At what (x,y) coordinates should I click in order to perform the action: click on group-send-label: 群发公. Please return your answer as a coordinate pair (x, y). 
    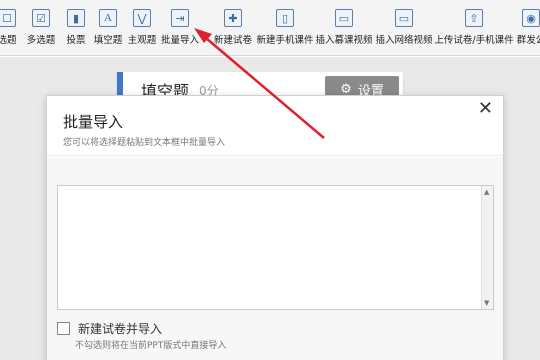
    Looking at the image, I should click on (528, 40).